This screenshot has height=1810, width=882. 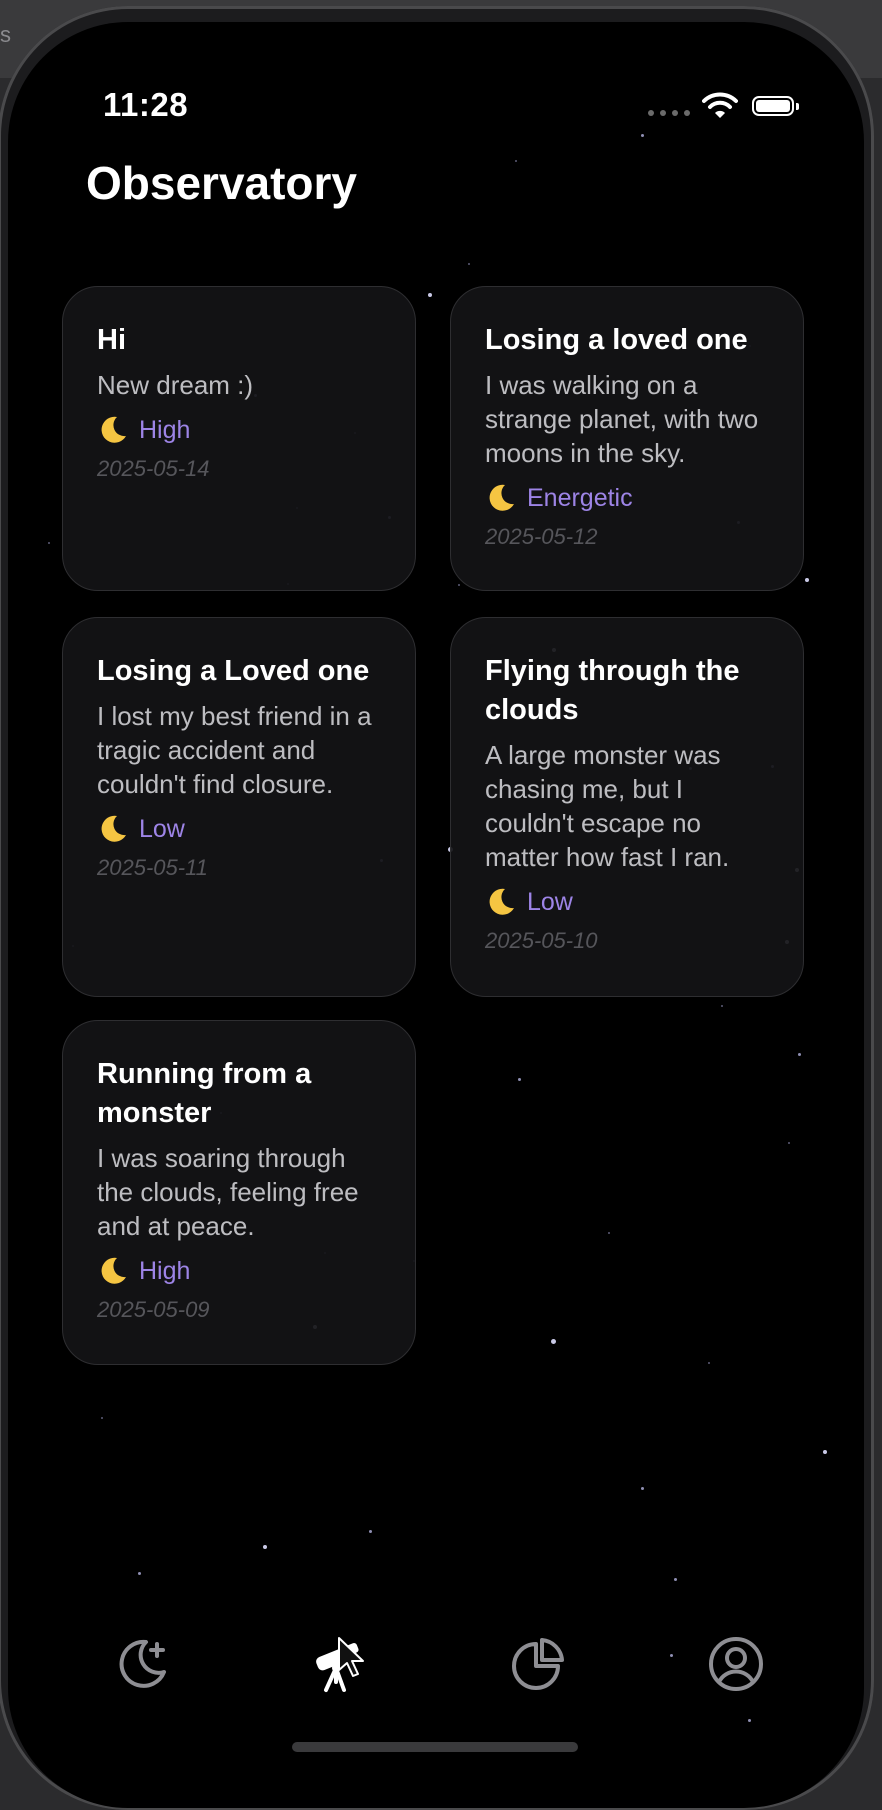 I want to click on tab-profile, so click(x=736, y=1664).